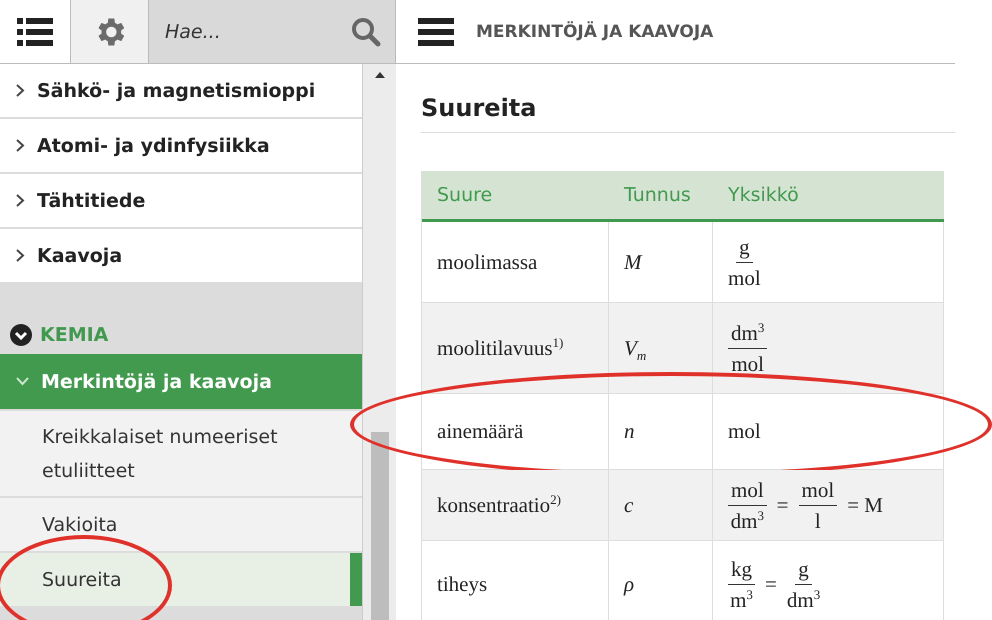 This screenshot has height=620, width=992. I want to click on fraction: g dm$^{3}$, so click(803, 584).